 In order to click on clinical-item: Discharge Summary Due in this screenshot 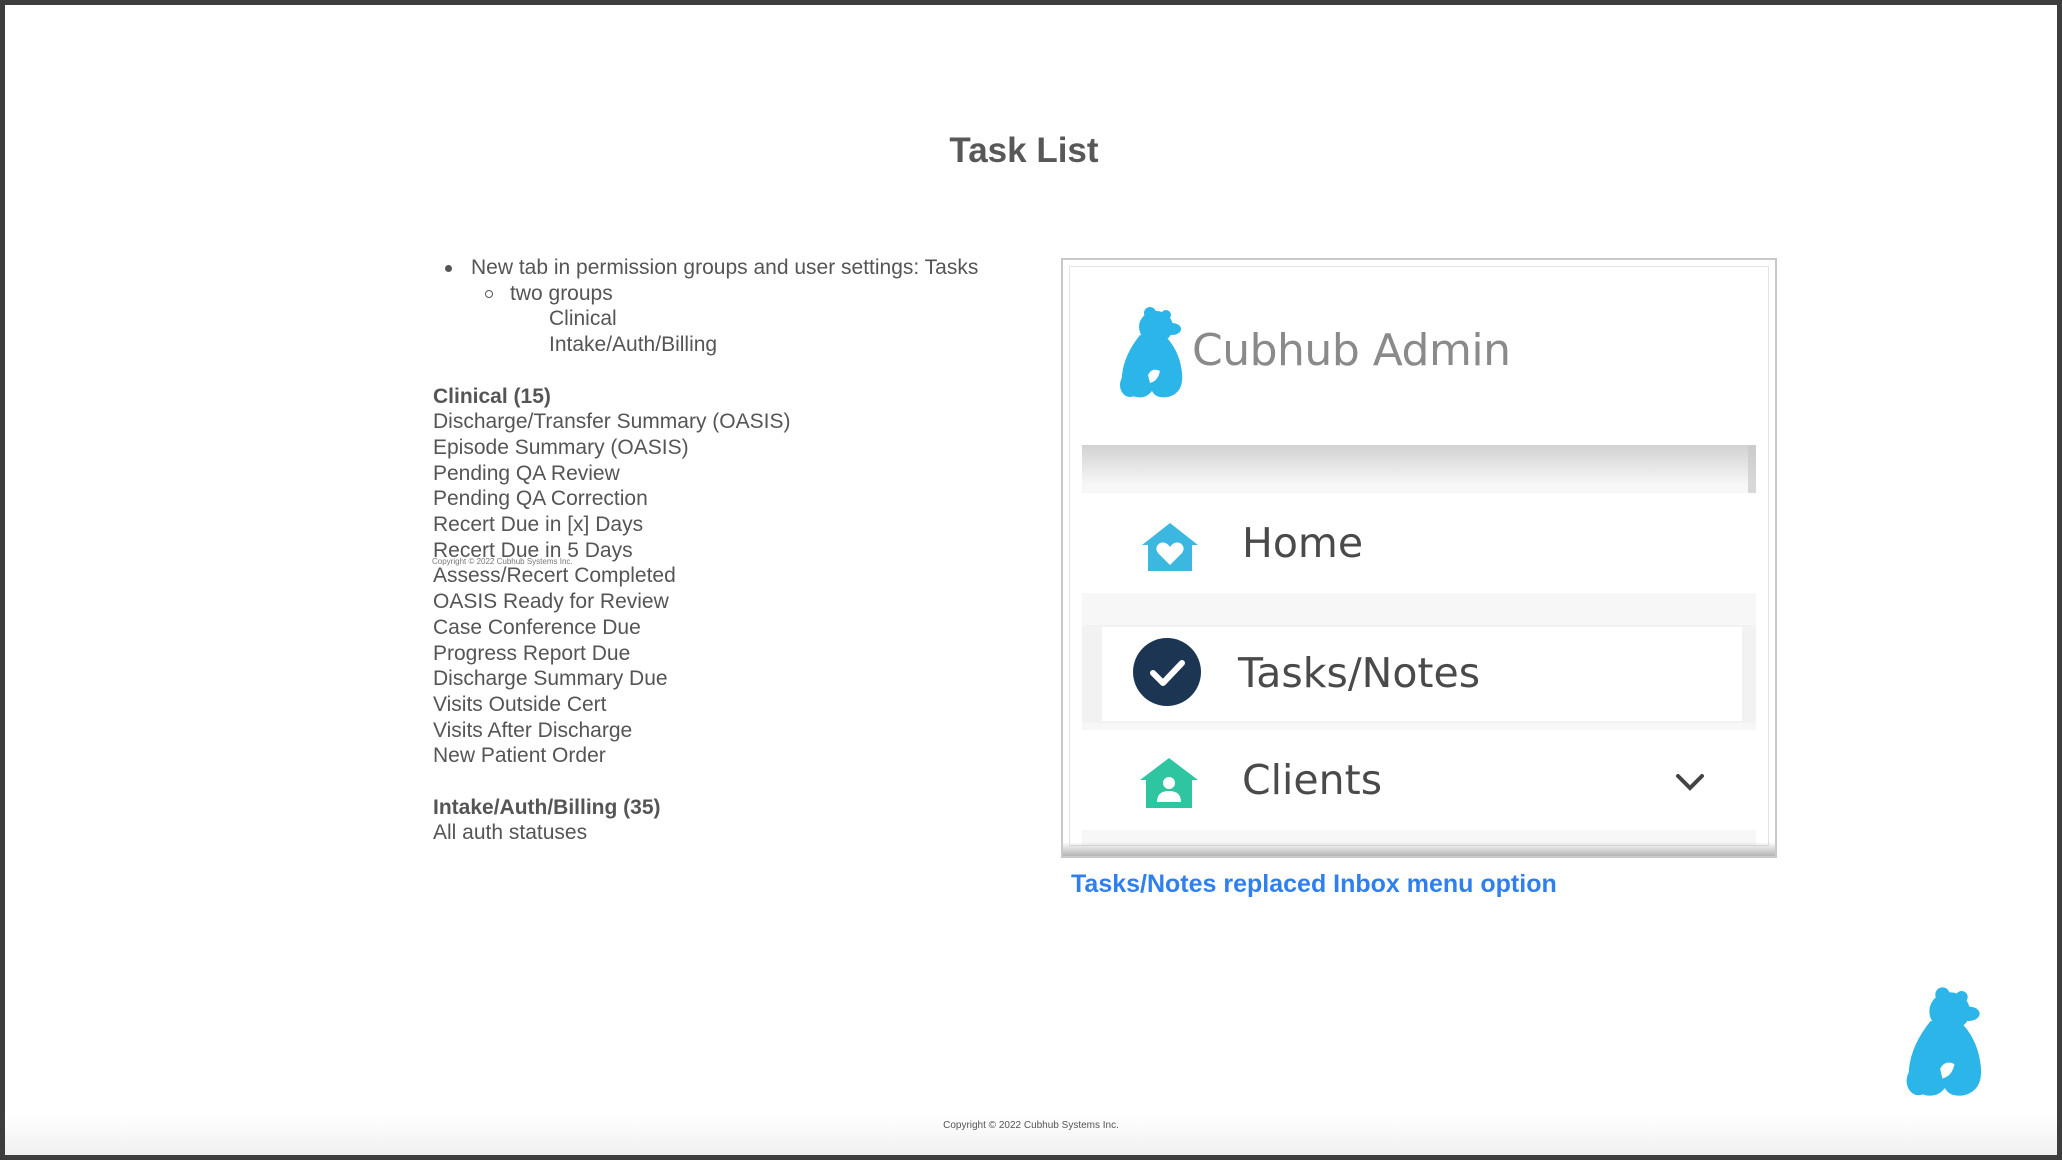, I will do `click(550, 679)`.